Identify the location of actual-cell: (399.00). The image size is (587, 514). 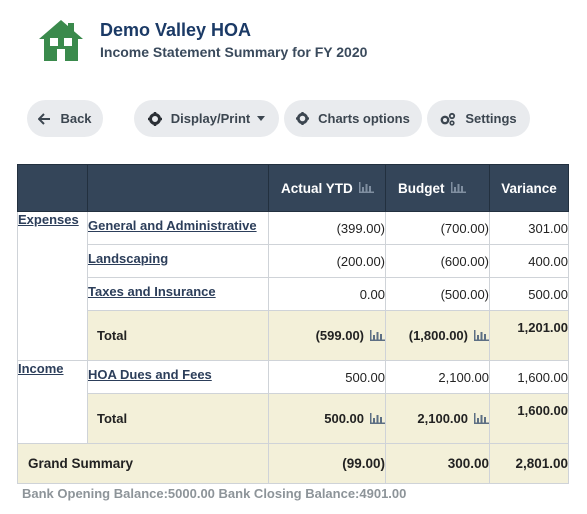
(327, 228).